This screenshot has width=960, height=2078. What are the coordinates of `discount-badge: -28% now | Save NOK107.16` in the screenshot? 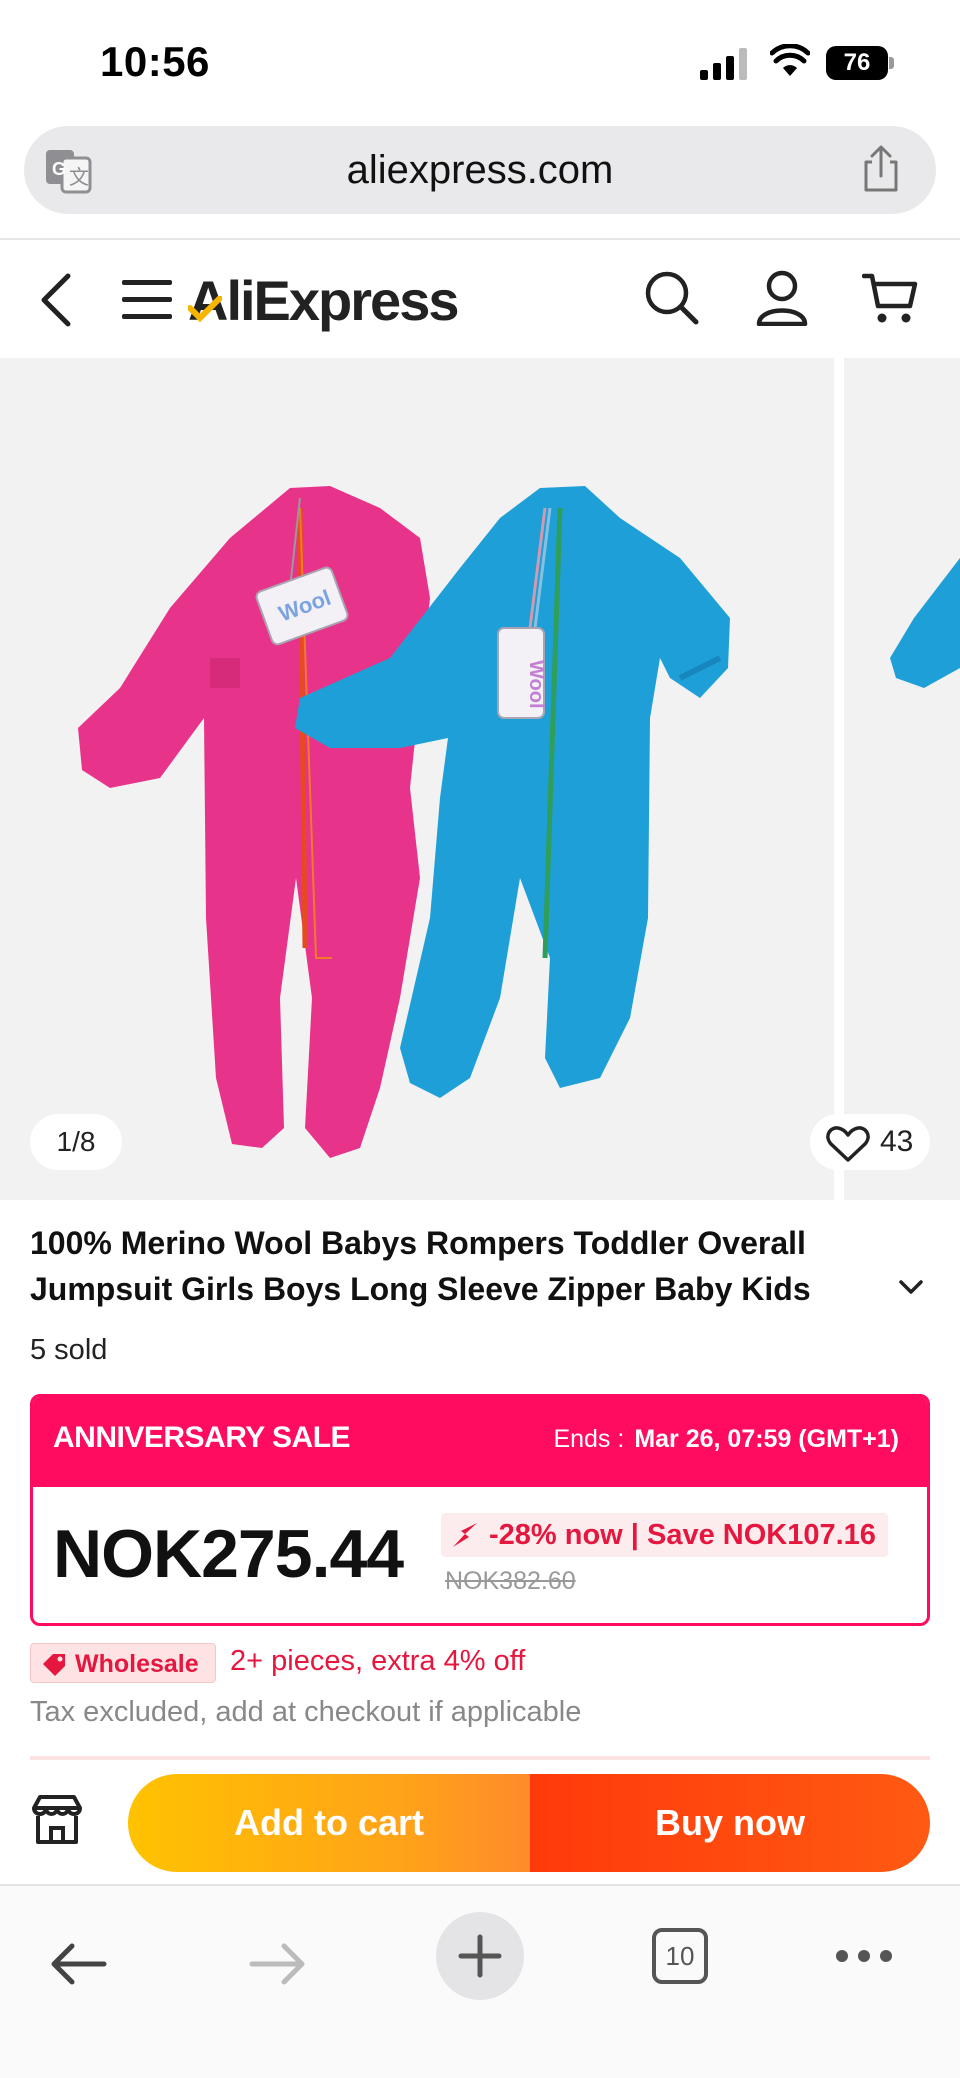 It's located at (664, 1535).